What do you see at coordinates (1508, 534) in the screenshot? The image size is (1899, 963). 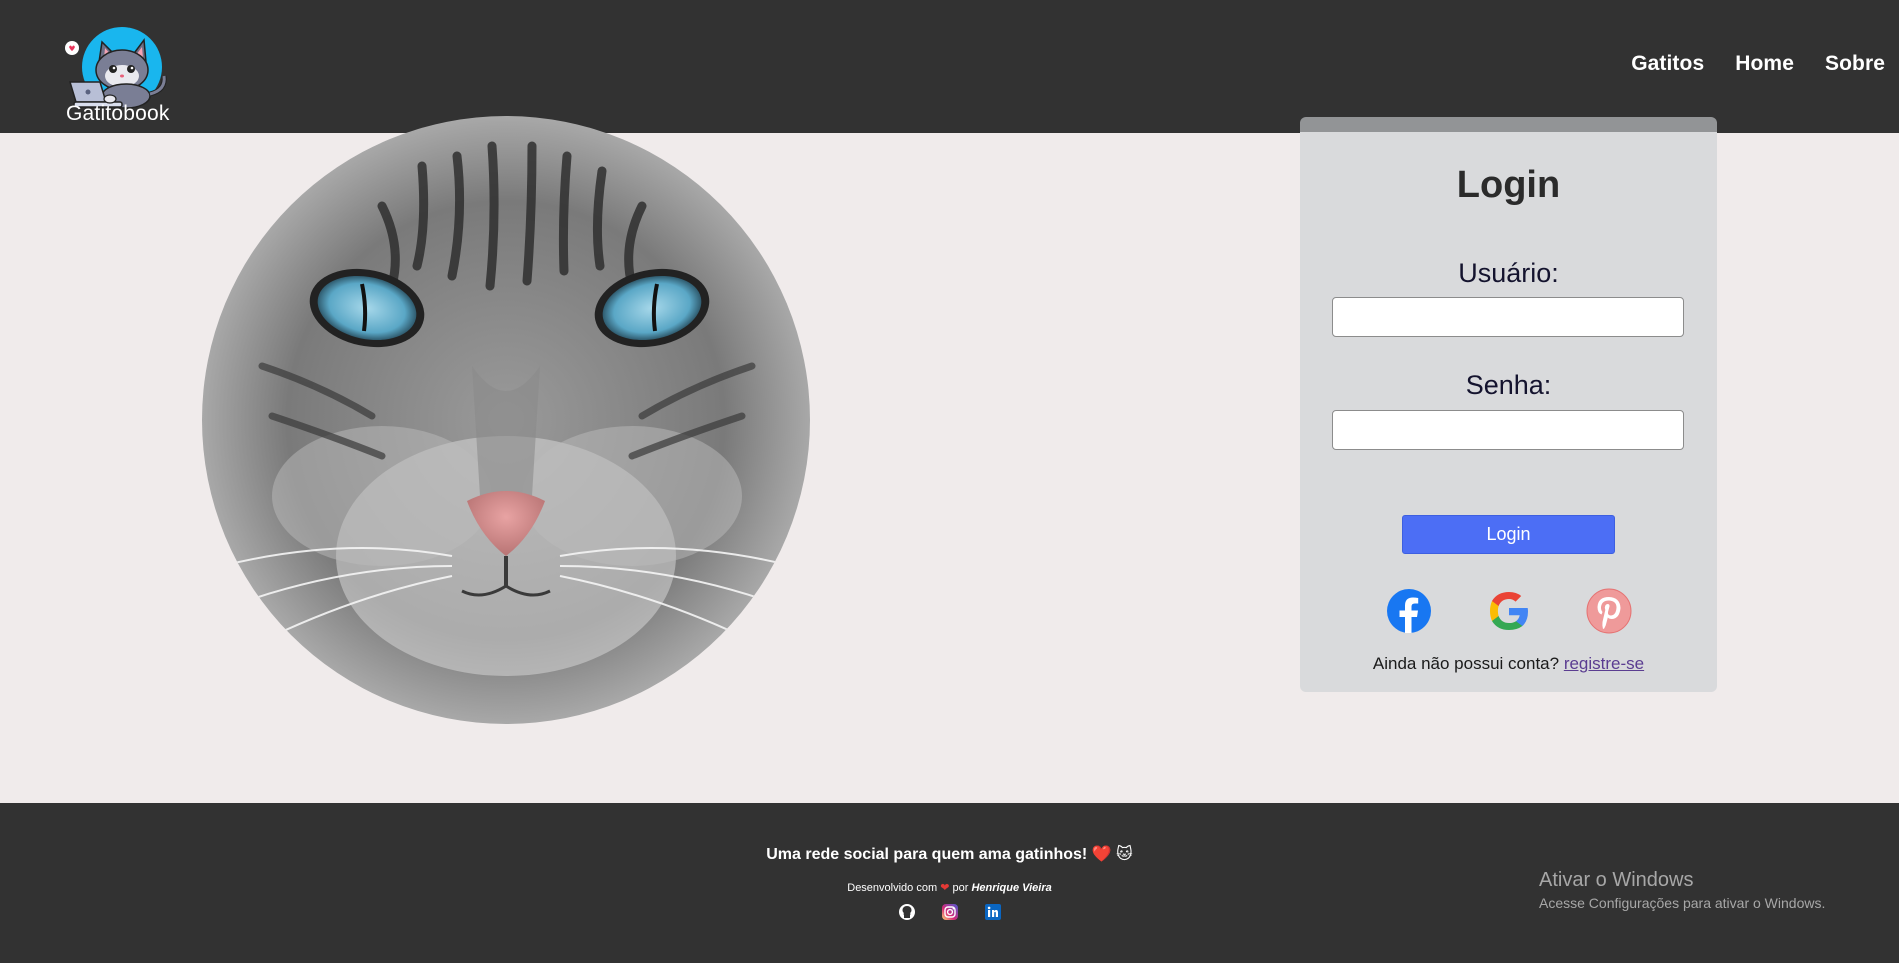 I see `login-button: Login` at bounding box center [1508, 534].